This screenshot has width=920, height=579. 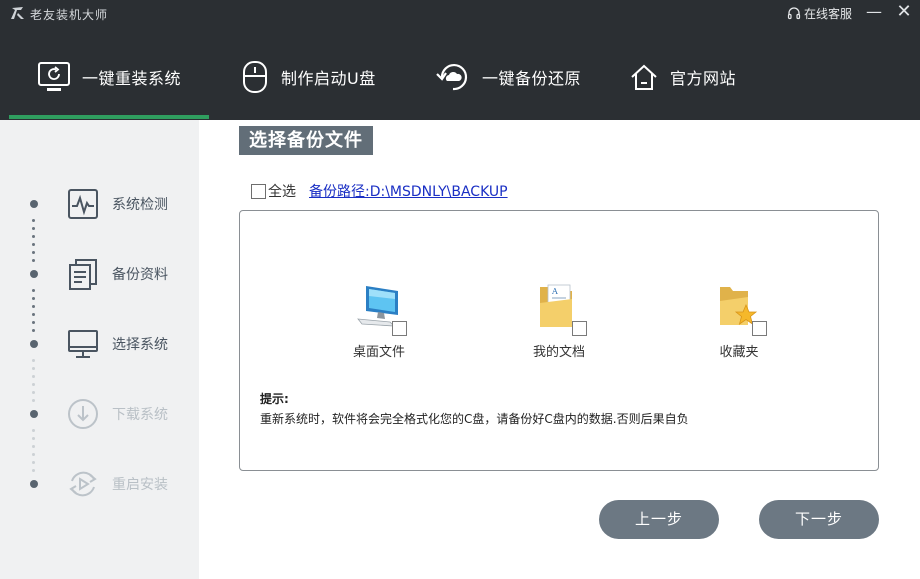 I want to click on section-title: 选择备份文件, so click(x=306, y=140).